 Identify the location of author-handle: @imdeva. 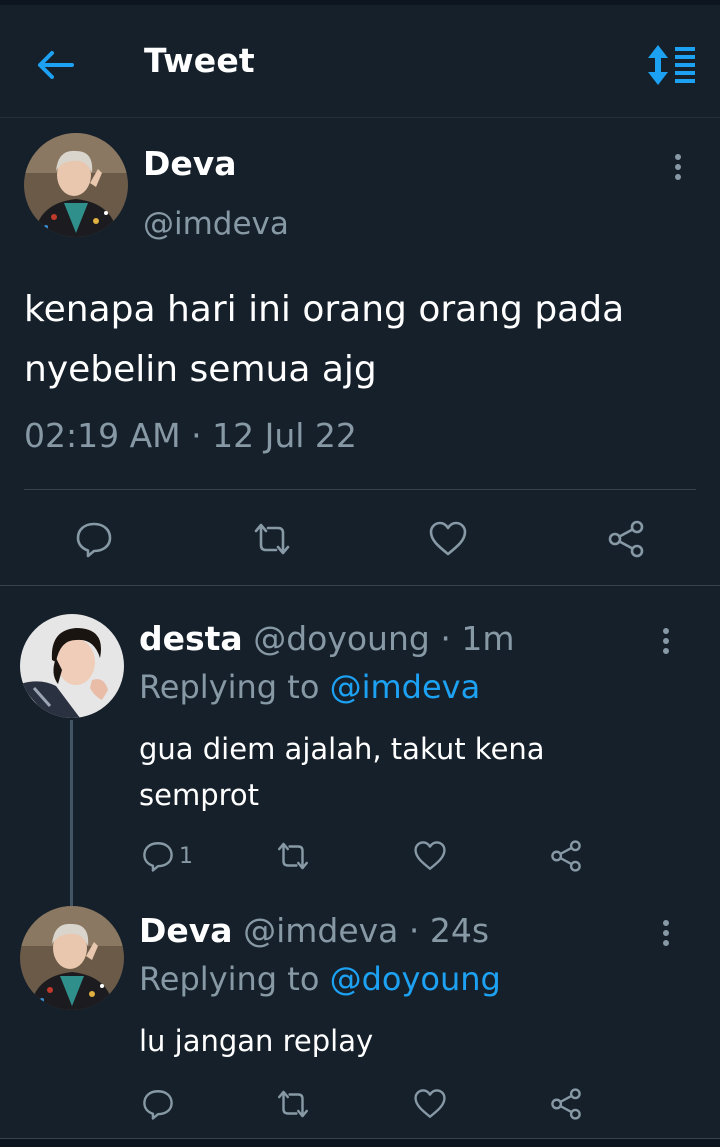
(216, 224).